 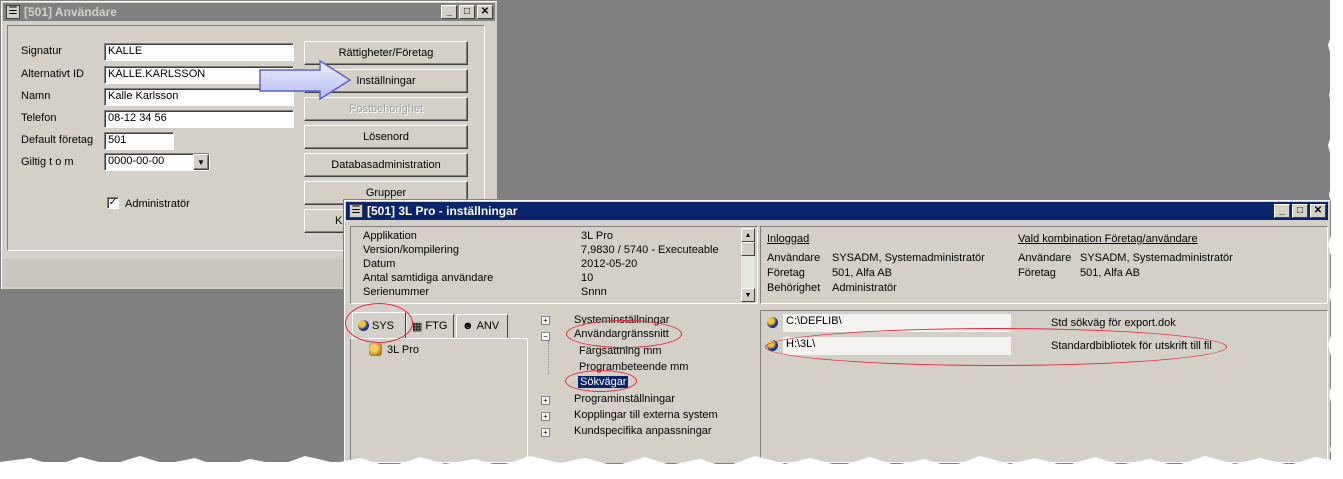 I want to click on annotation-ring-sokvagar, so click(x=601, y=381).